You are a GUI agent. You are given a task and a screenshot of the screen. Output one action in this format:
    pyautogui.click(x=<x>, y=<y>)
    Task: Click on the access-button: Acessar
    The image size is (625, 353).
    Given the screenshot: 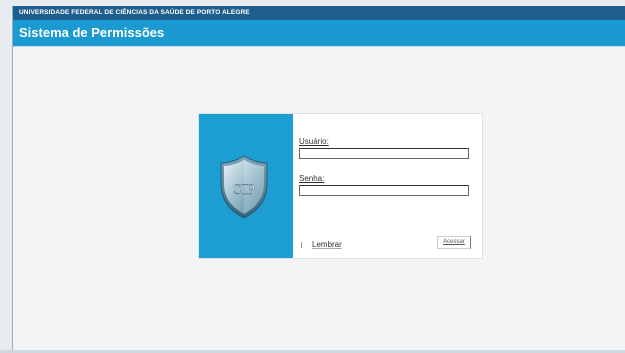 What is the action you would take?
    pyautogui.click(x=454, y=242)
    